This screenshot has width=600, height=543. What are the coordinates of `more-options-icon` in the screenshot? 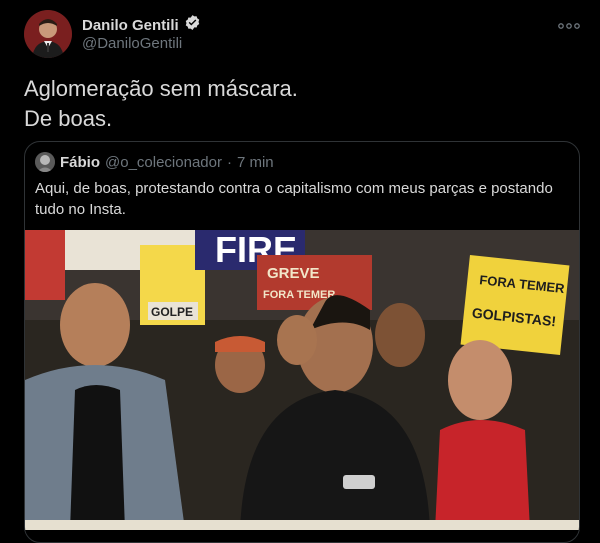 It's located at (569, 23).